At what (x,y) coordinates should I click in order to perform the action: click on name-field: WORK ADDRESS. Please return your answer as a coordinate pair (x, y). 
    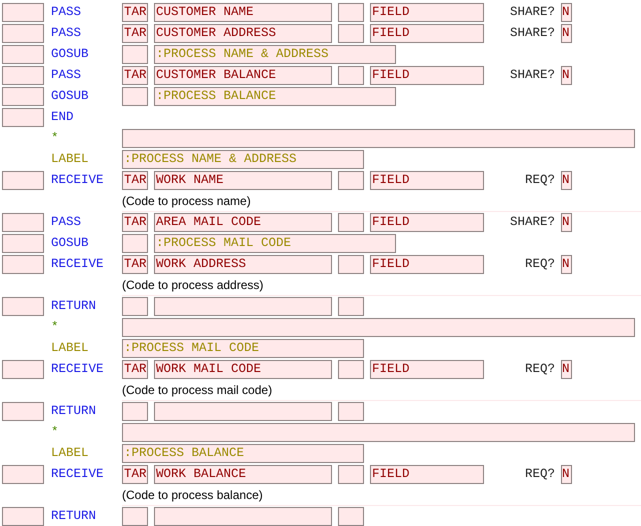
    Looking at the image, I should click on (243, 264).